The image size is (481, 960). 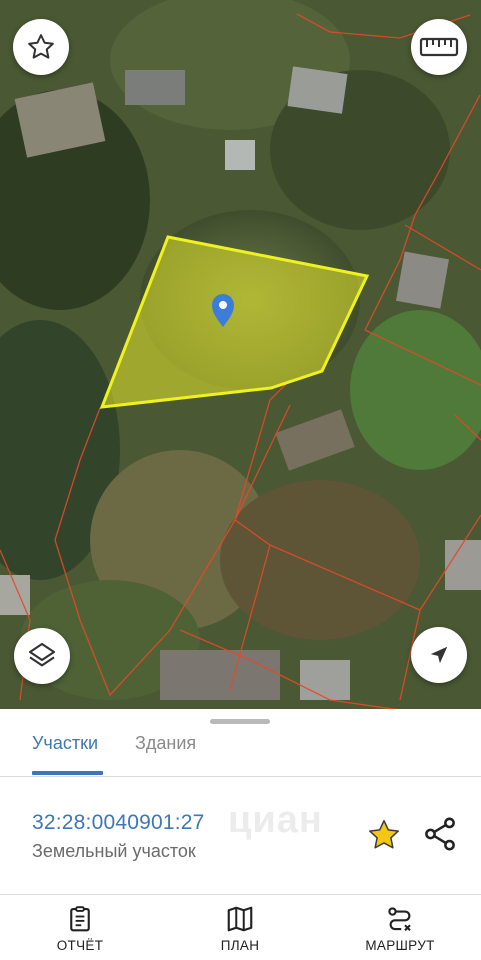 I want to click on nav-plan: ПЛАН, so click(x=240, y=928).